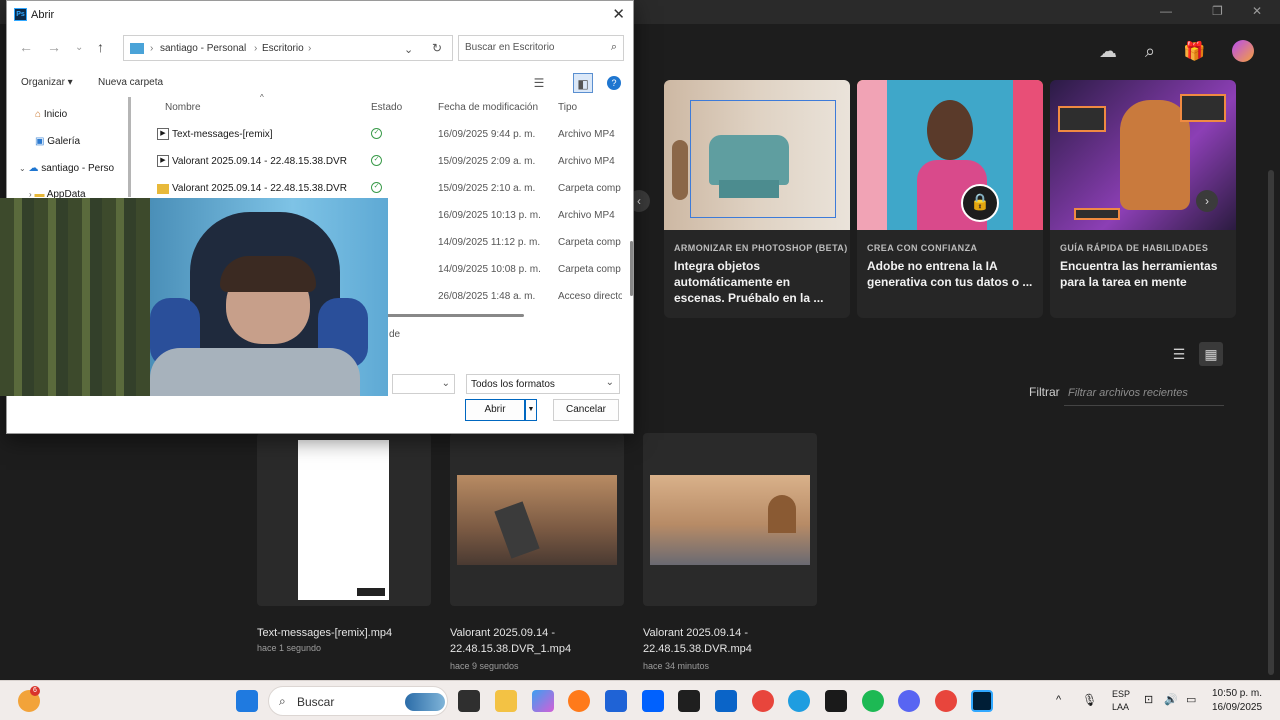 The image size is (1280, 720). What do you see at coordinates (506, 701) in the screenshot?
I see `file-explorer-icon` at bounding box center [506, 701].